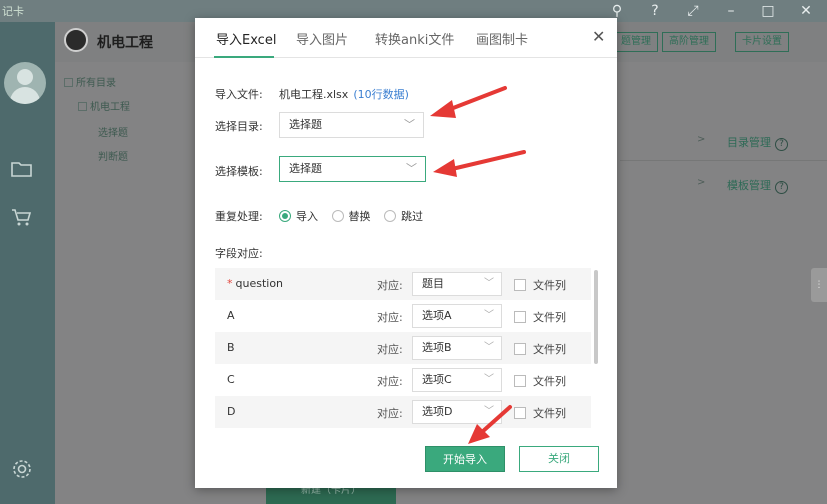 This screenshot has width=827, height=504. Describe the element at coordinates (762, 42) in the screenshot. I see `header-button-card-settings: 卡片设置` at that location.